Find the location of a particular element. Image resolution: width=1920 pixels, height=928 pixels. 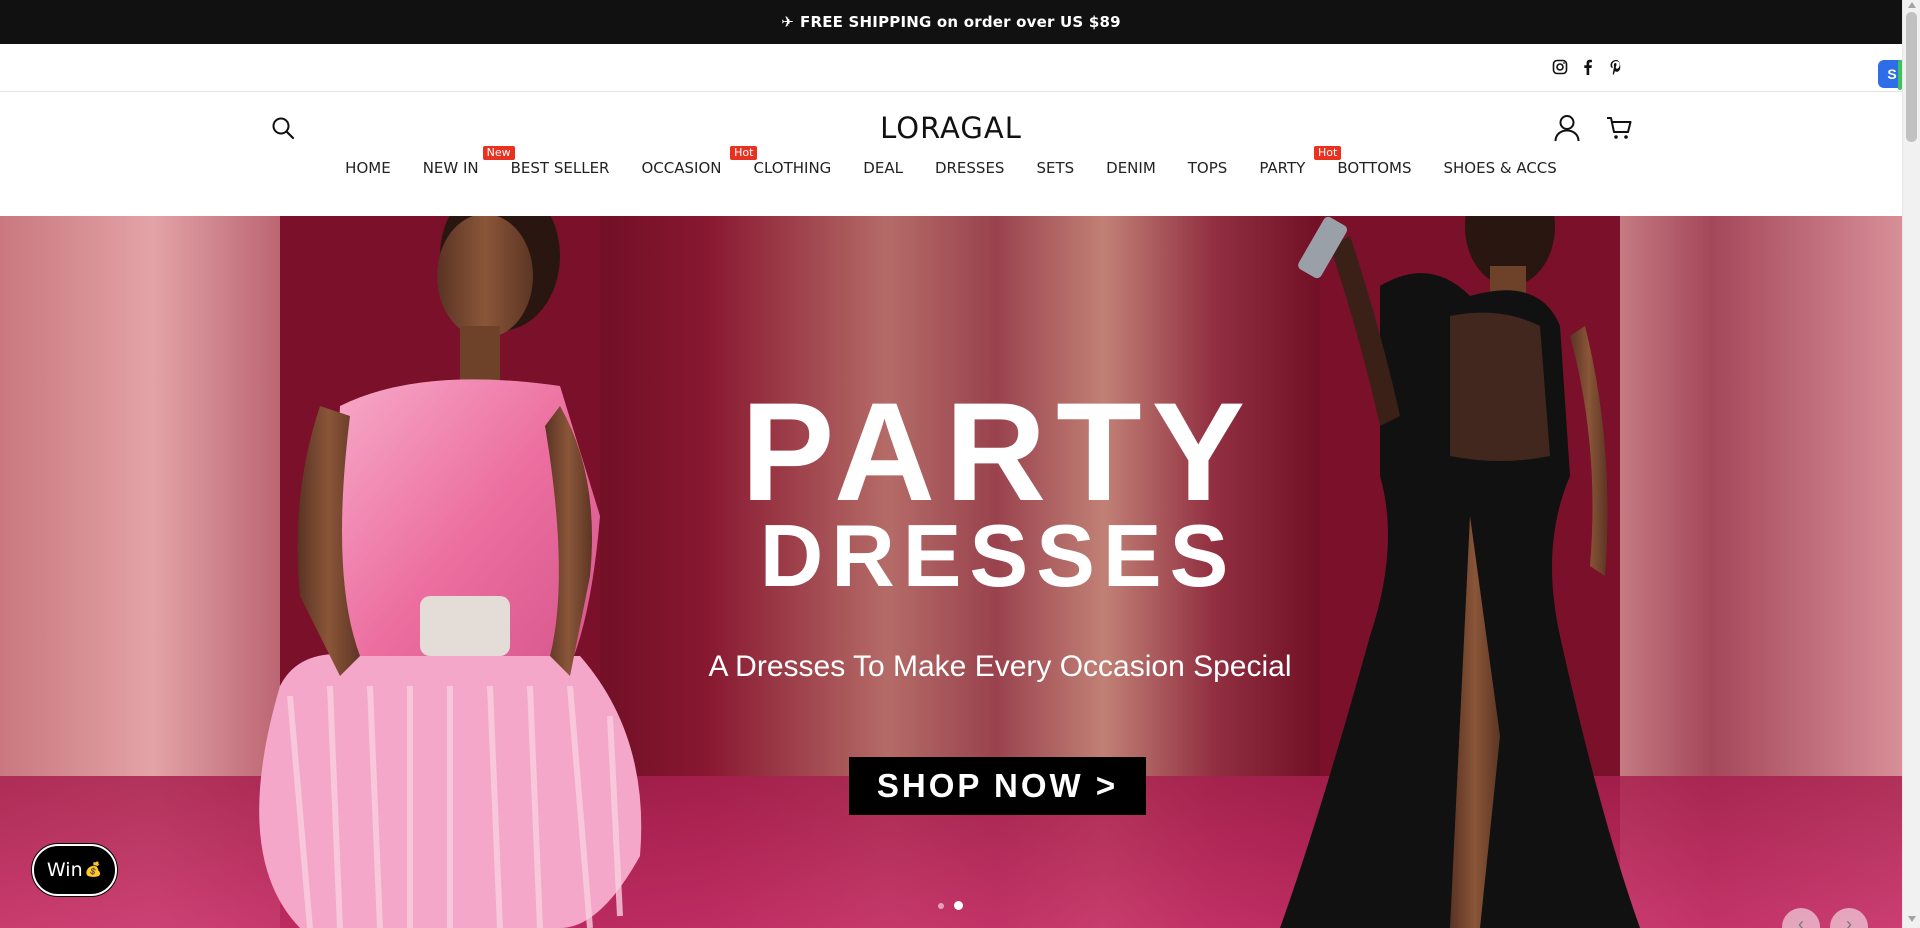

nav-dresses: DRESSES is located at coordinates (970, 168).